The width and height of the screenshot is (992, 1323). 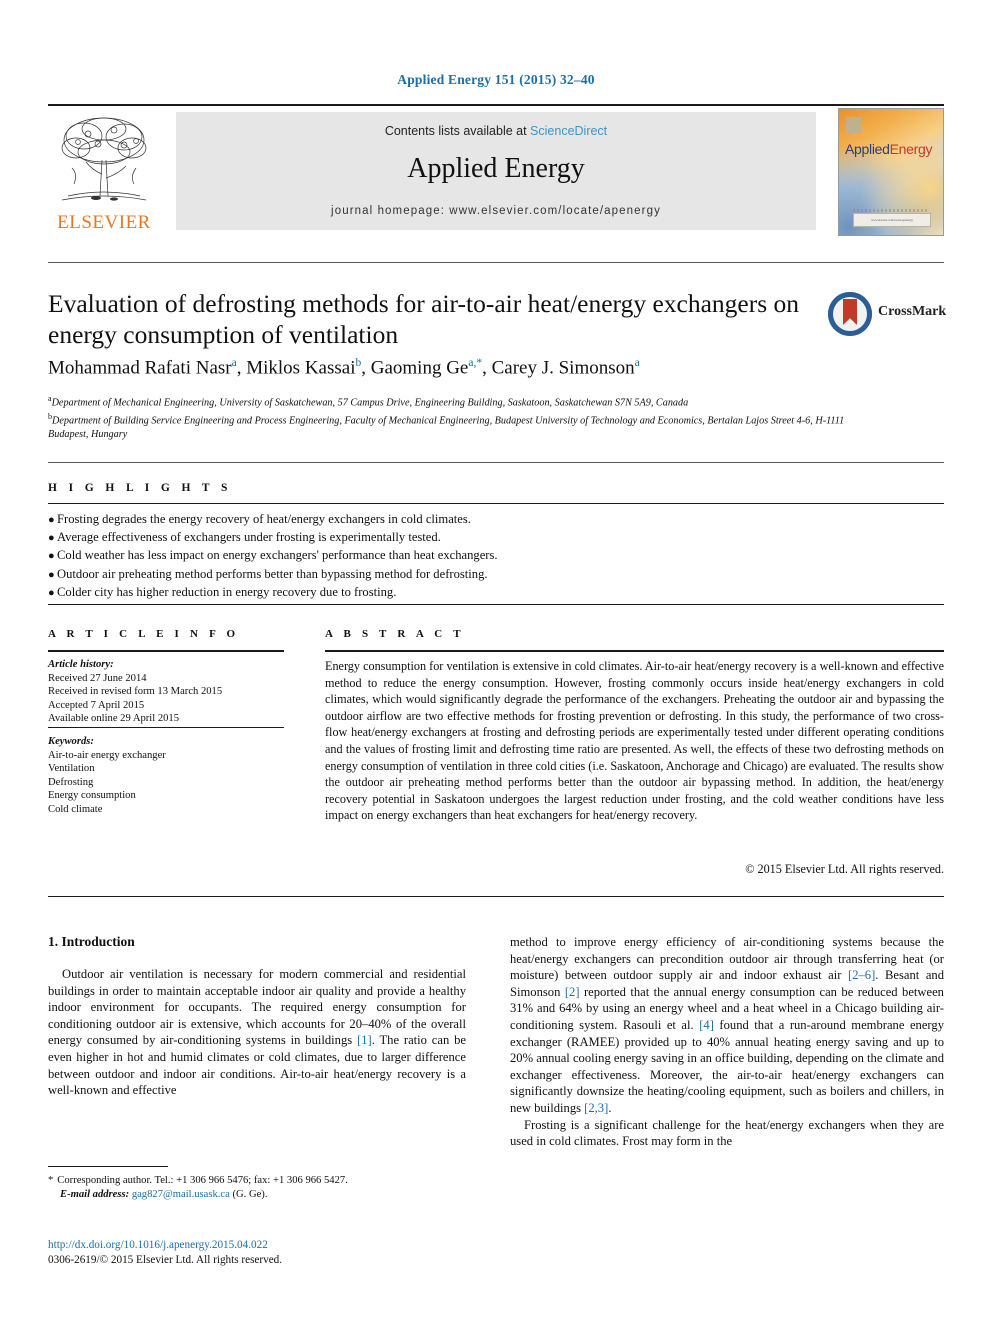 What do you see at coordinates (301, 368) in the screenshot?
I see `author-name: Miklos Kassai` at bounding box center [301, 368].